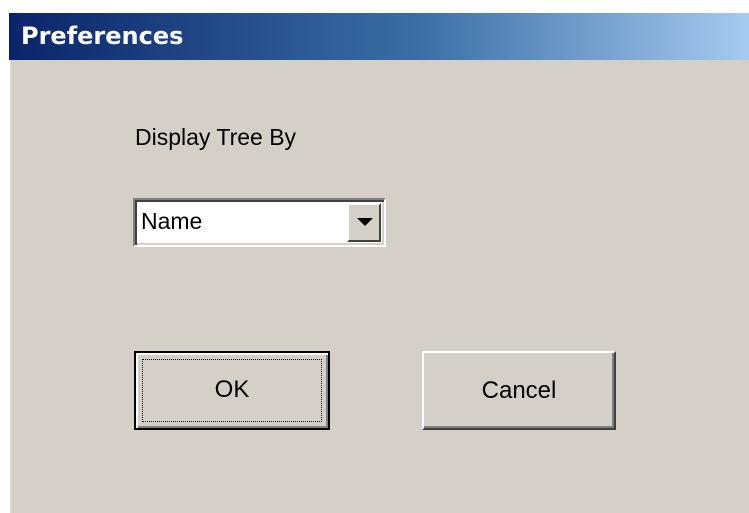 The image size is (749, 513). I want to click on chevron-down-icon, so click(364, 222).